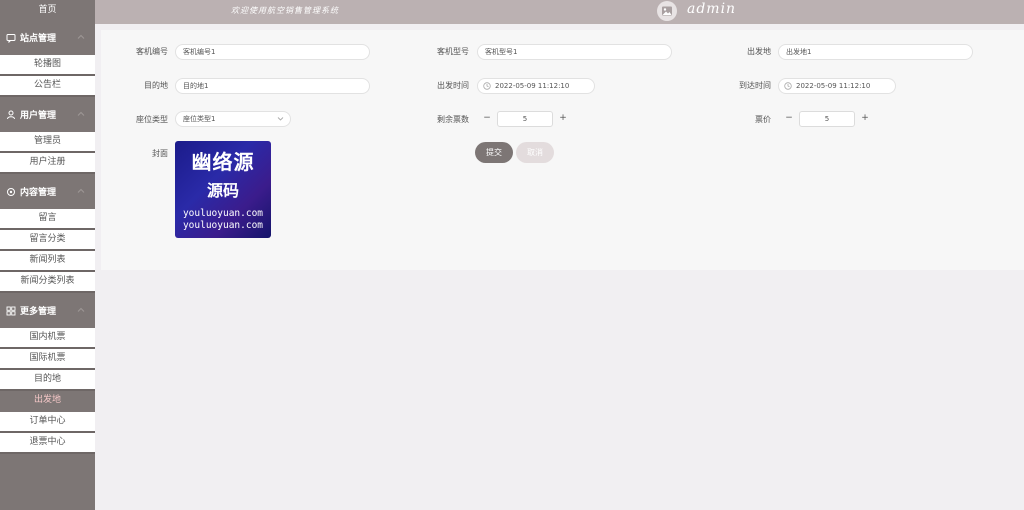 Image resolution: width=1024 pixels, height=510 pixels. I want to click on top-bar: 欢迎使用航空销售管理系统 admin, so click(559, 12).